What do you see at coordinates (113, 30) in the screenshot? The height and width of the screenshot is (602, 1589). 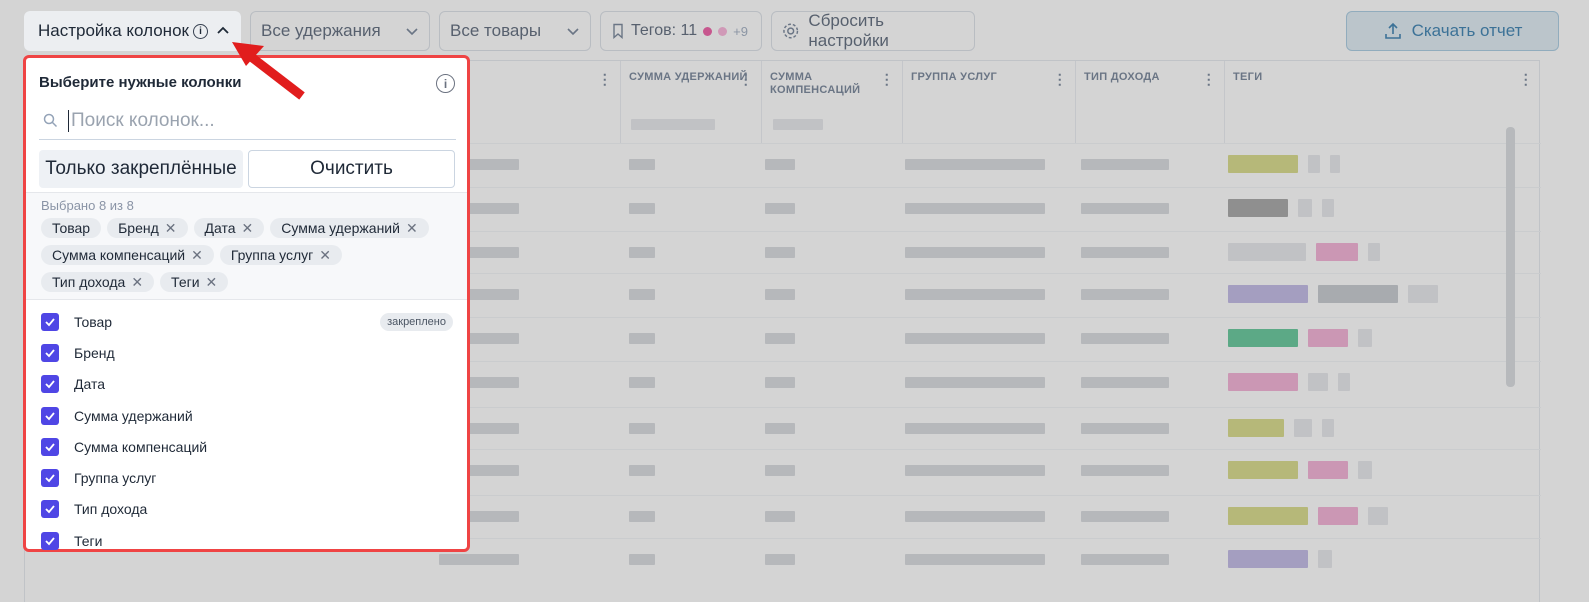 I see `column-settings-label: Настройка колонок` at bounding box center [113, 30].